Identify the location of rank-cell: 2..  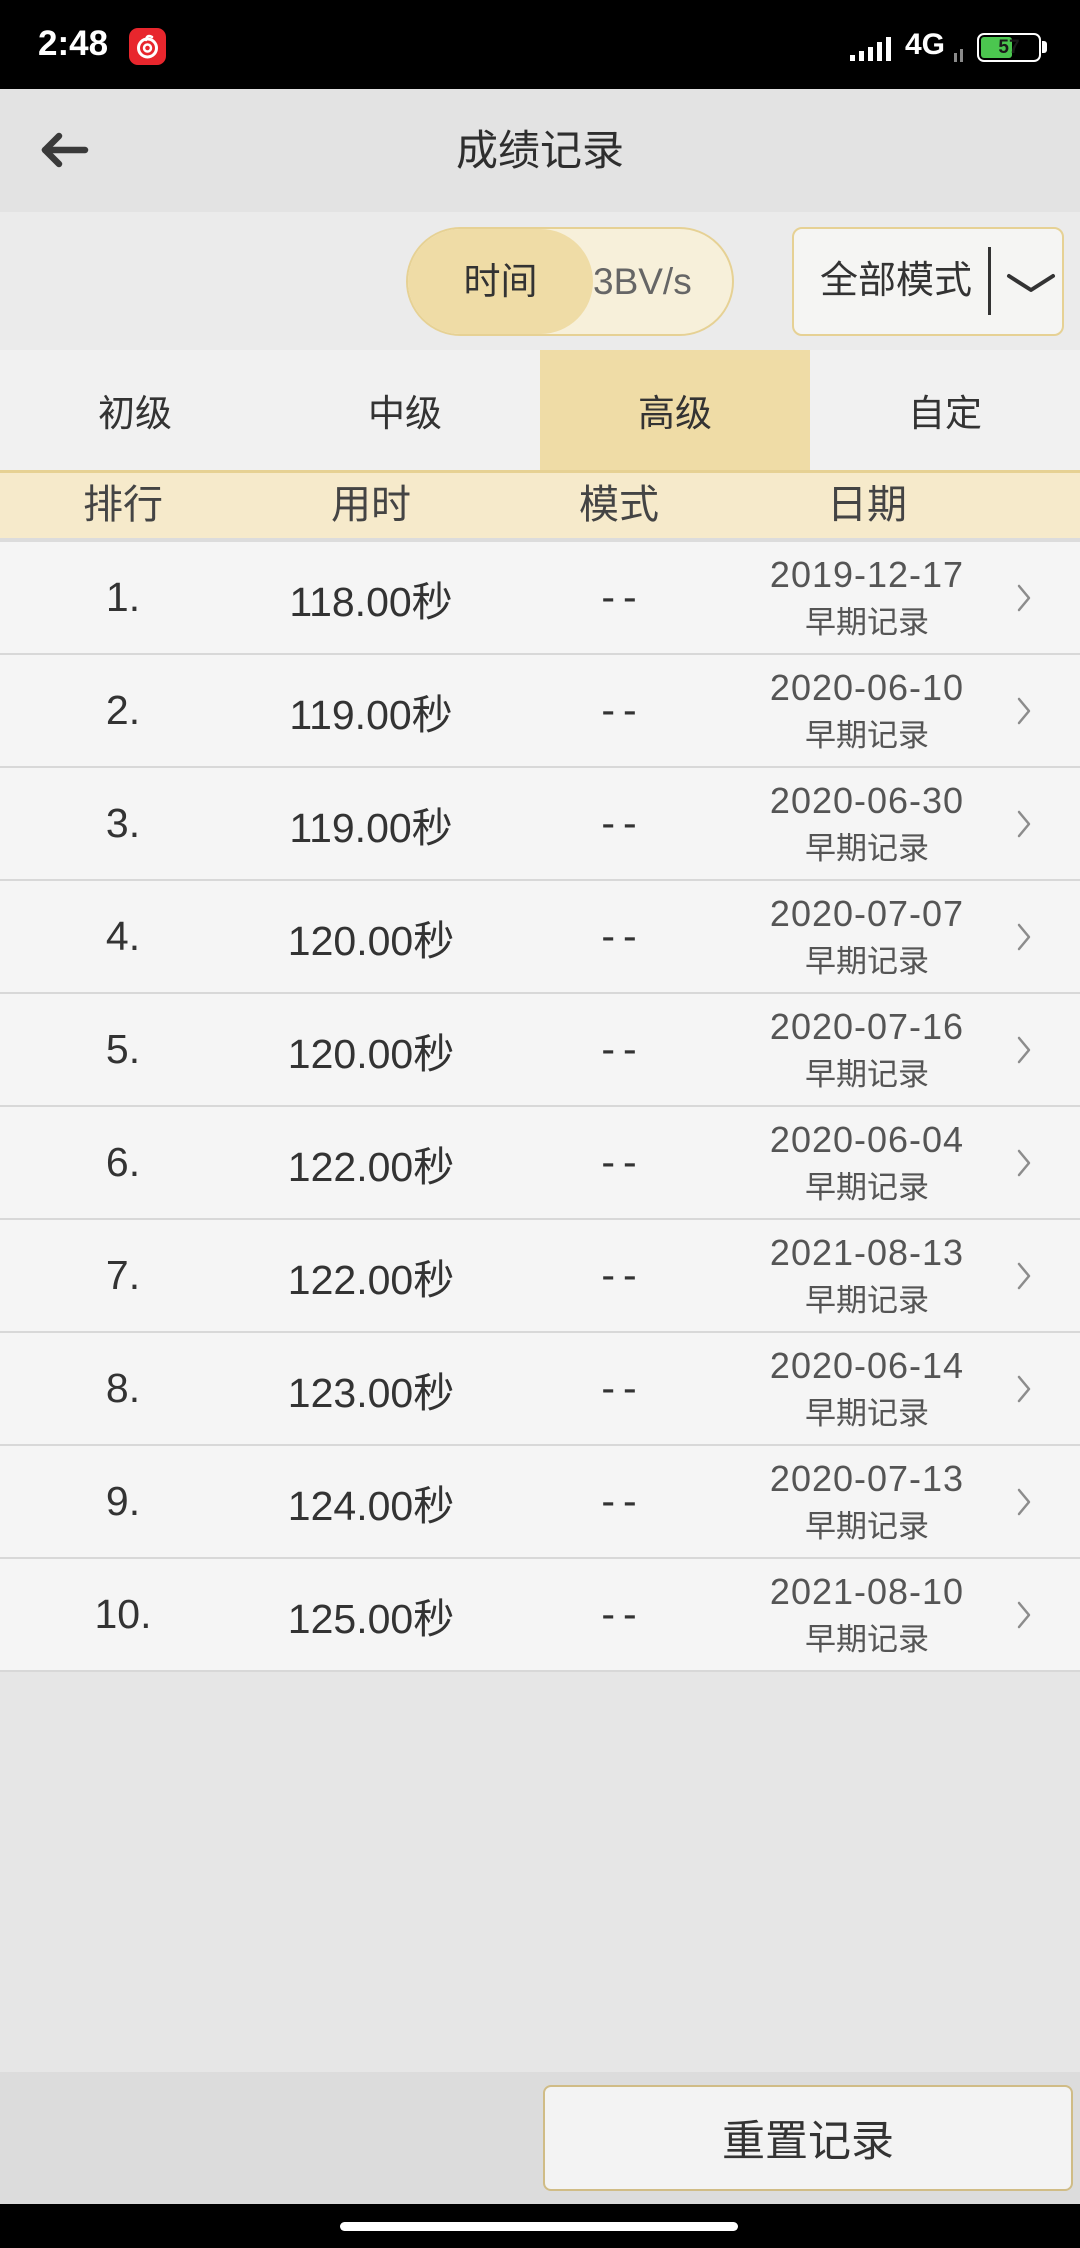
(123, 710).